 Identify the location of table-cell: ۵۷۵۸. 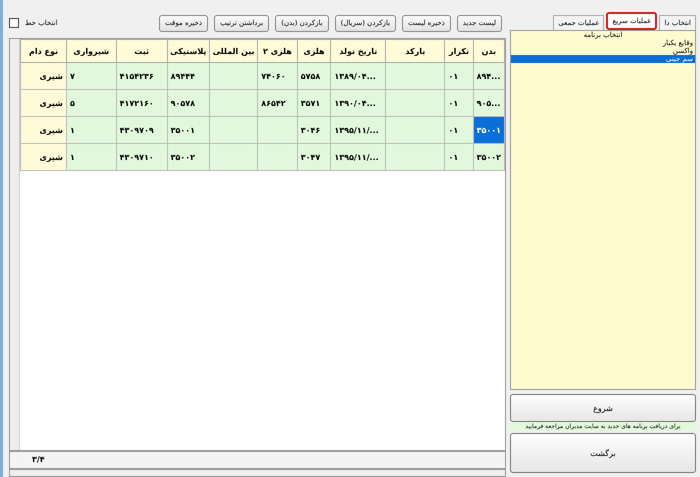
(314, 76).